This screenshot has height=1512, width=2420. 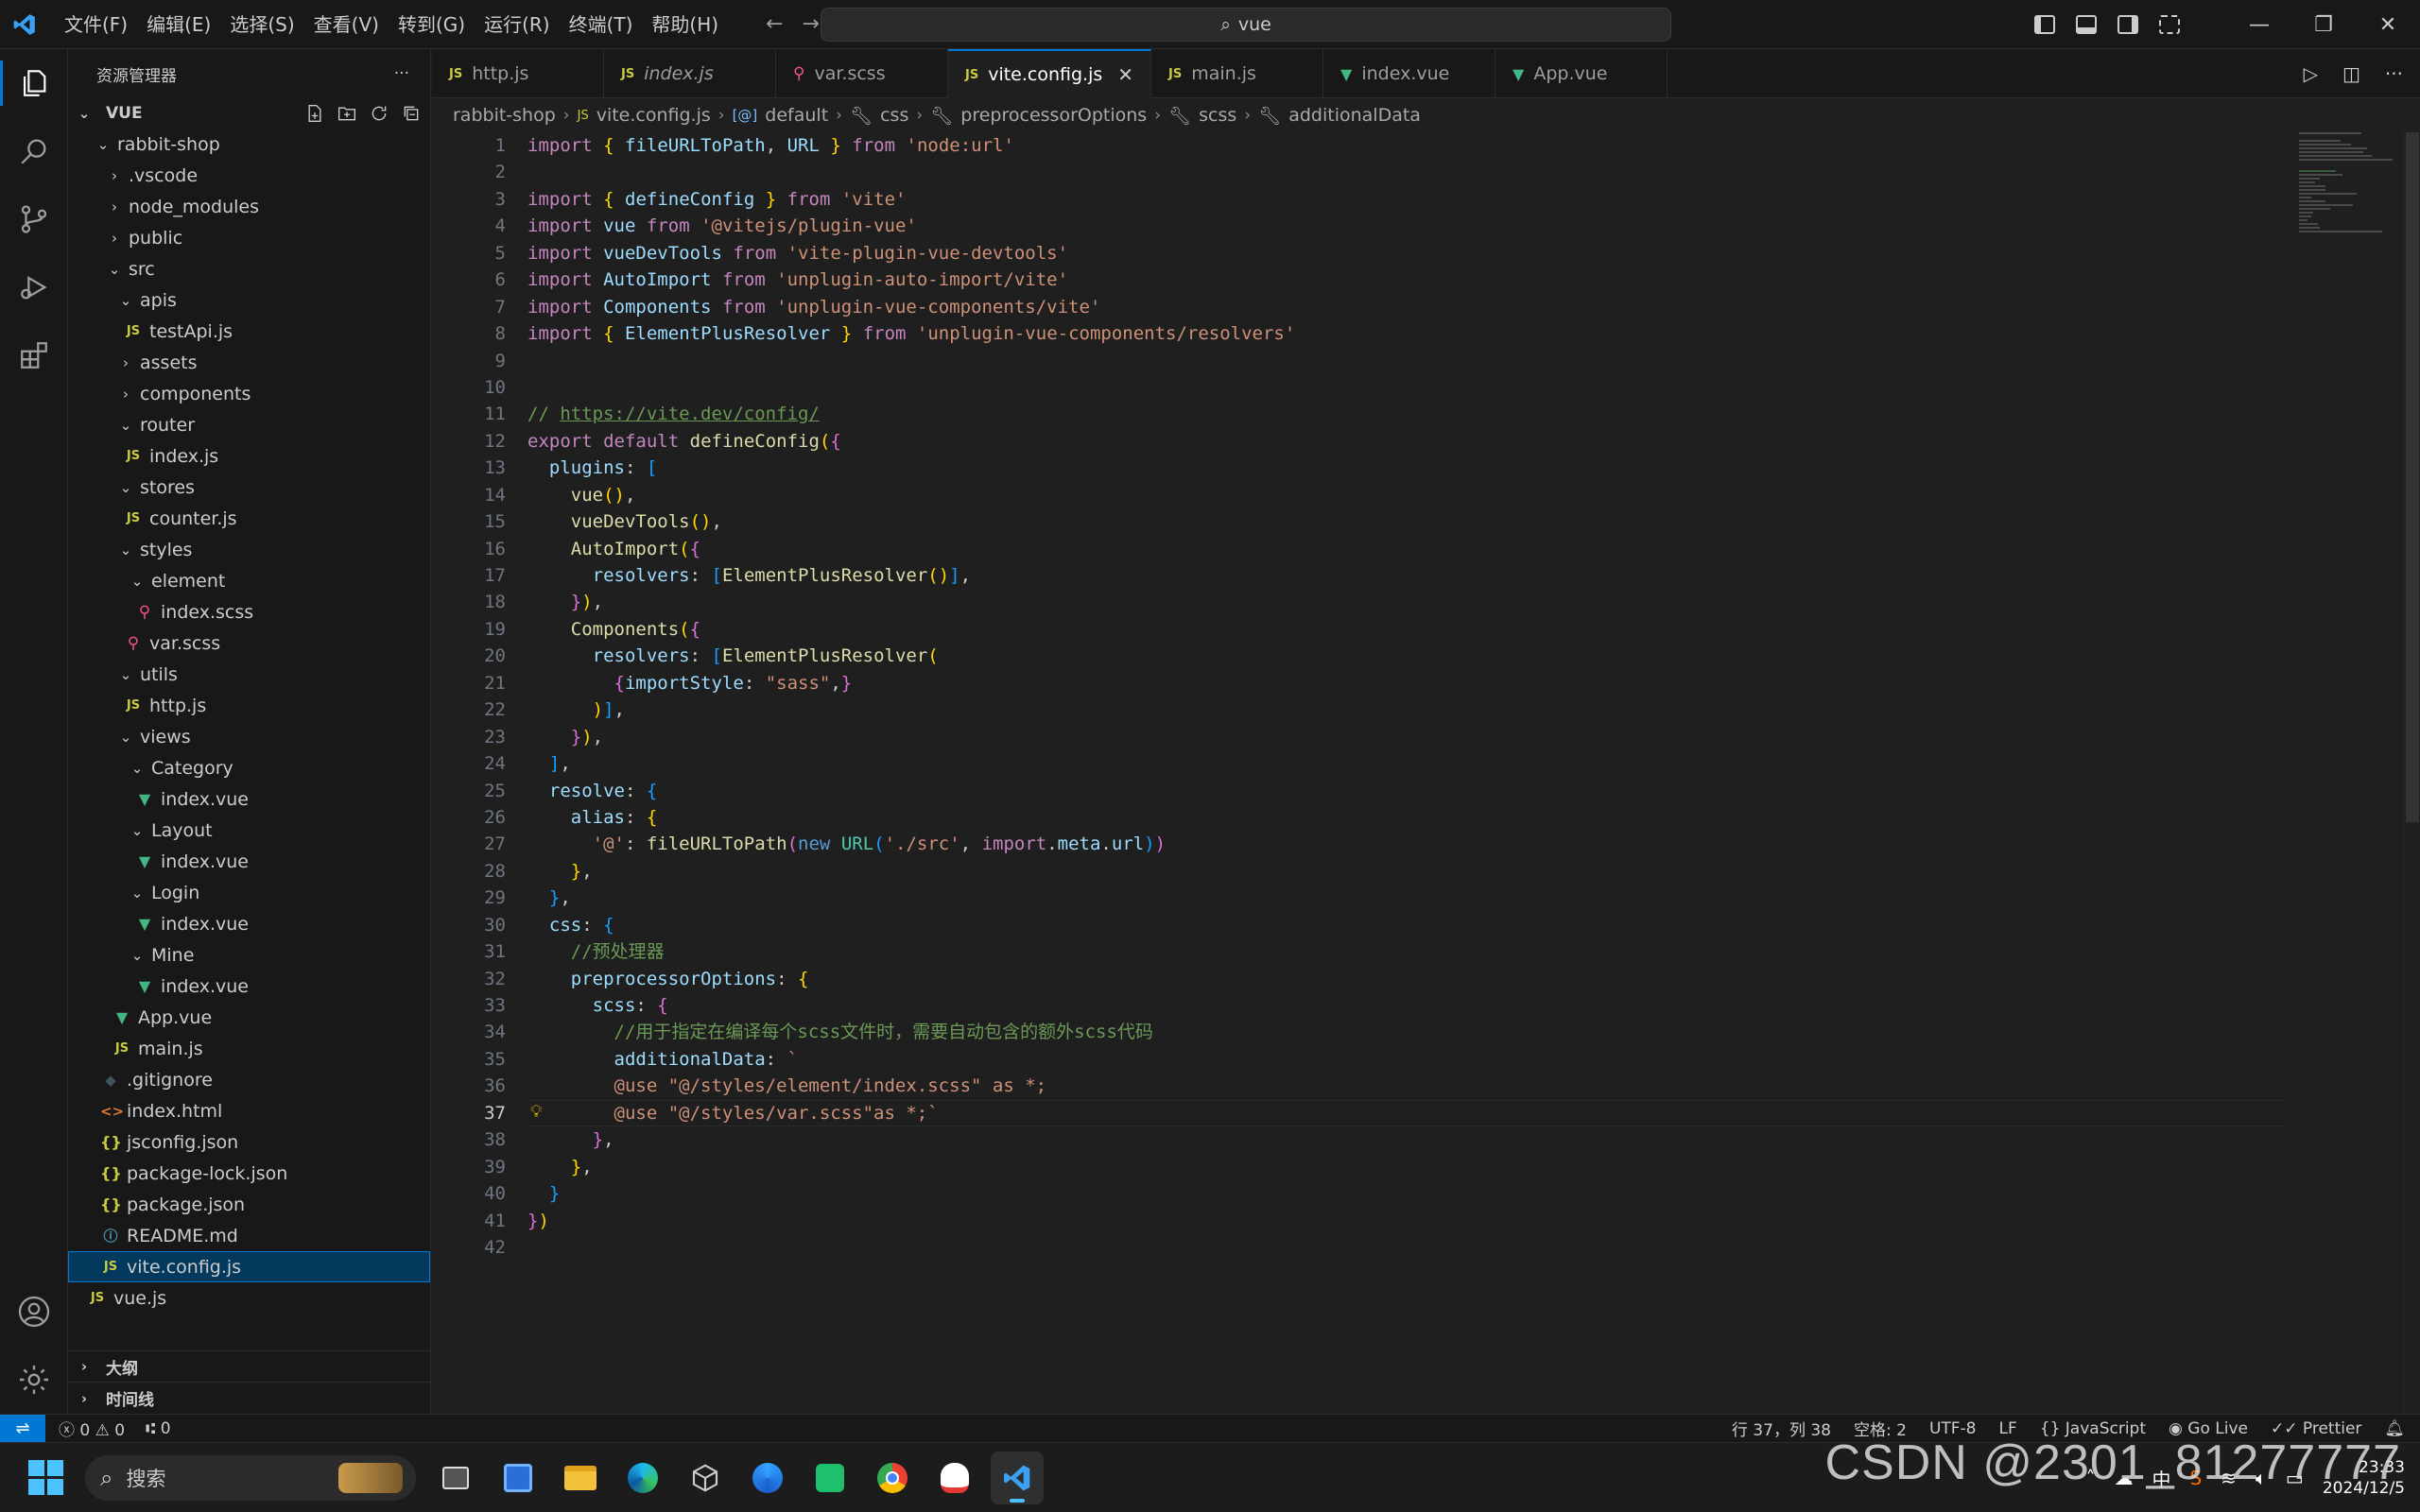 I want to click on settings-gear-icon, so click(x=34, y=1380).